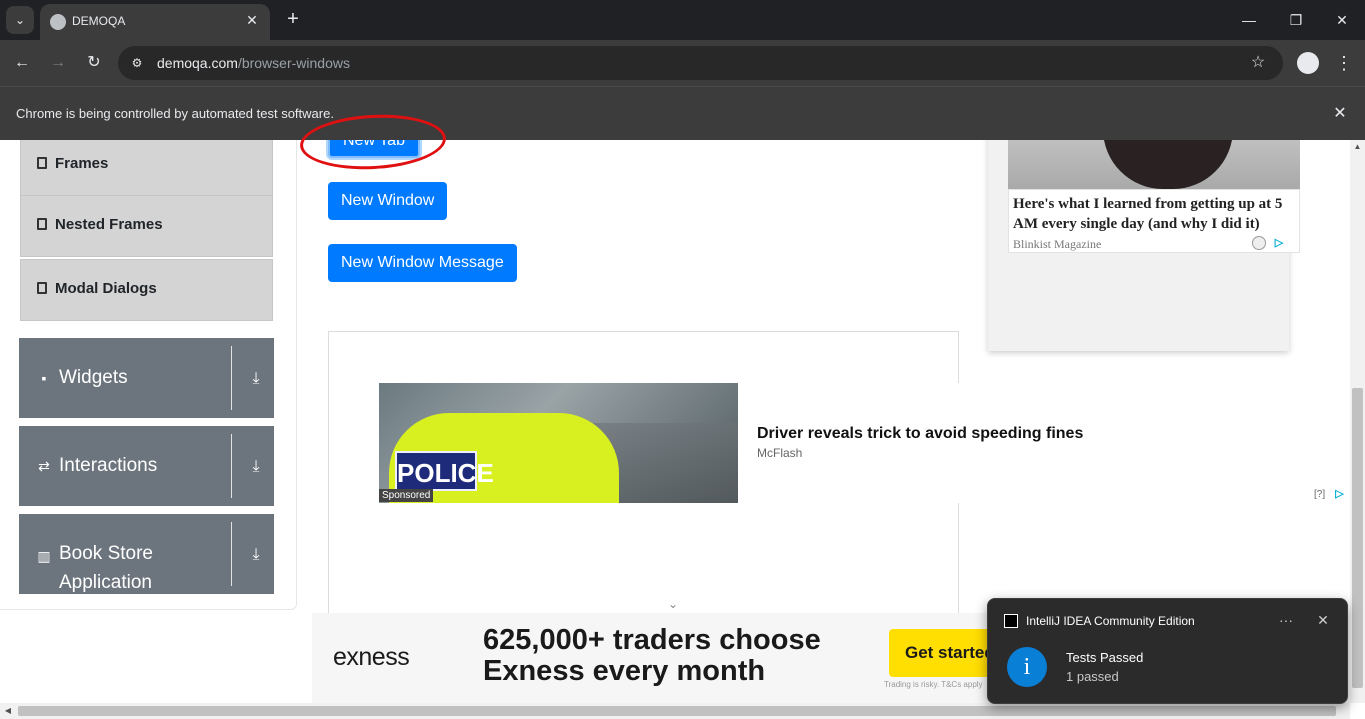 This screenshot has width=1365, height=719. Describe the element at coordinates (109, 224) in the screenshot. I see `sidebar-item-label: Nested Frames` at that location.